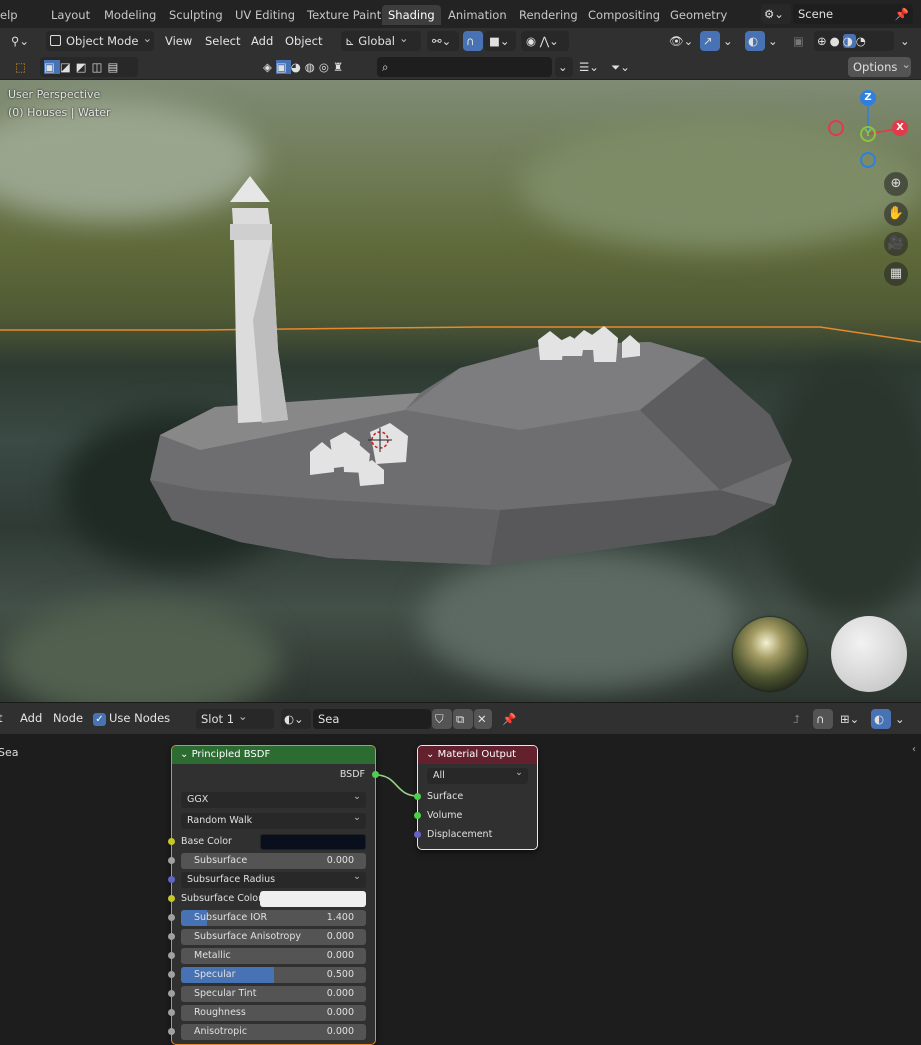  Describe the element at coordinates (681, 41) in the screenshot. I see `visibility-dropdown: 👁⌄` at that location.